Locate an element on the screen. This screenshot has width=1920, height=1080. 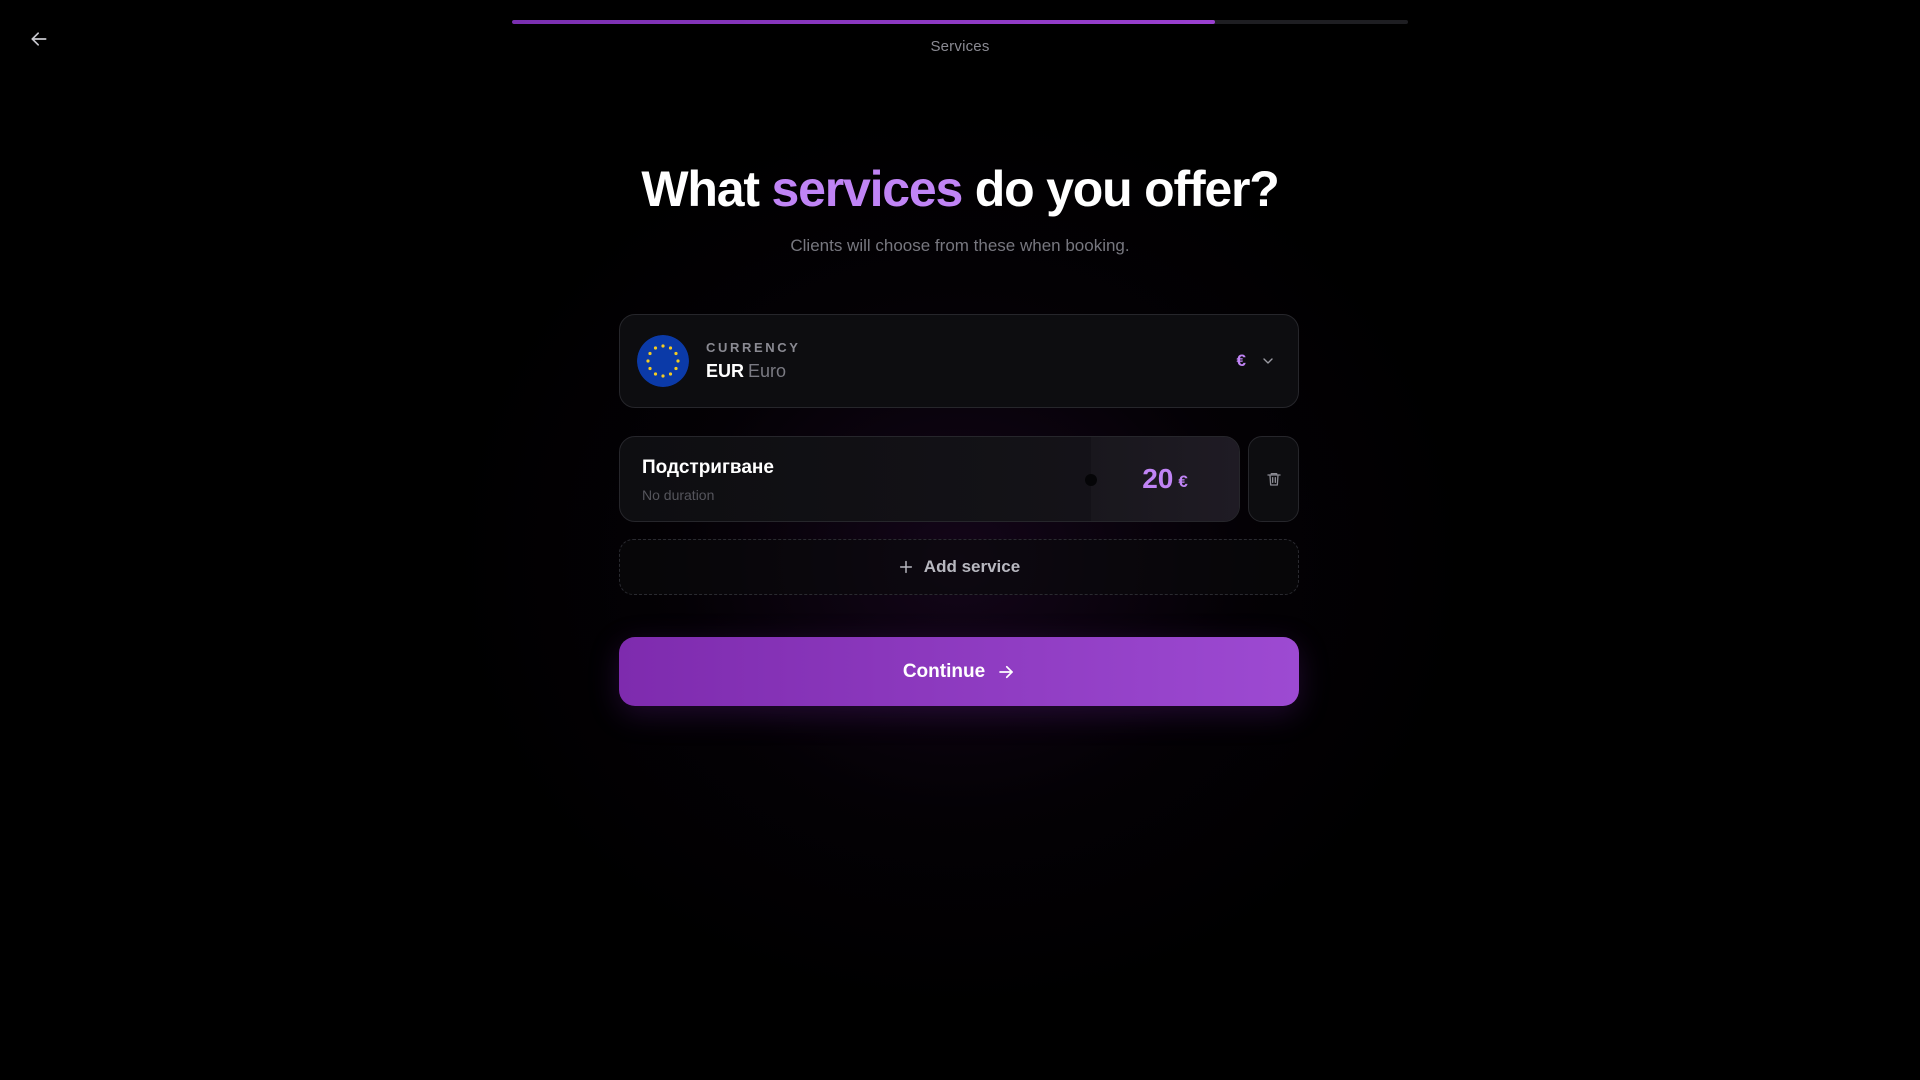
trash-icon is located at coordinates (1273, 479).